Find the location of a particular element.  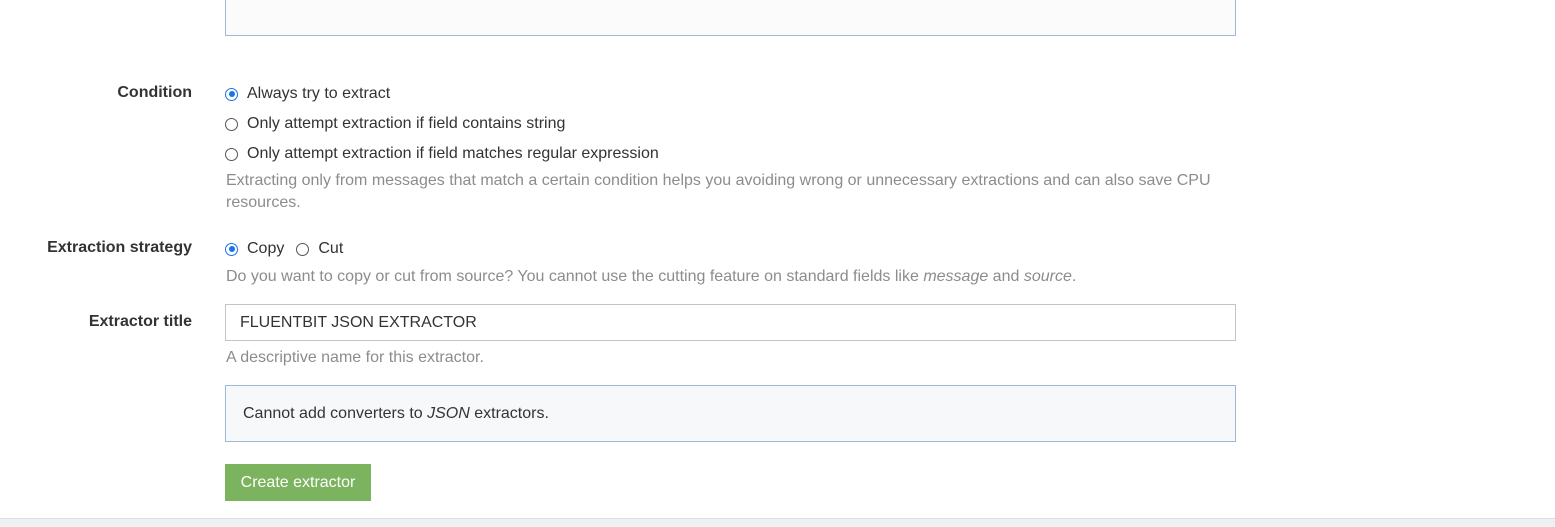

create-extractor-button: Create extractor is located at coordinates (298, 482).